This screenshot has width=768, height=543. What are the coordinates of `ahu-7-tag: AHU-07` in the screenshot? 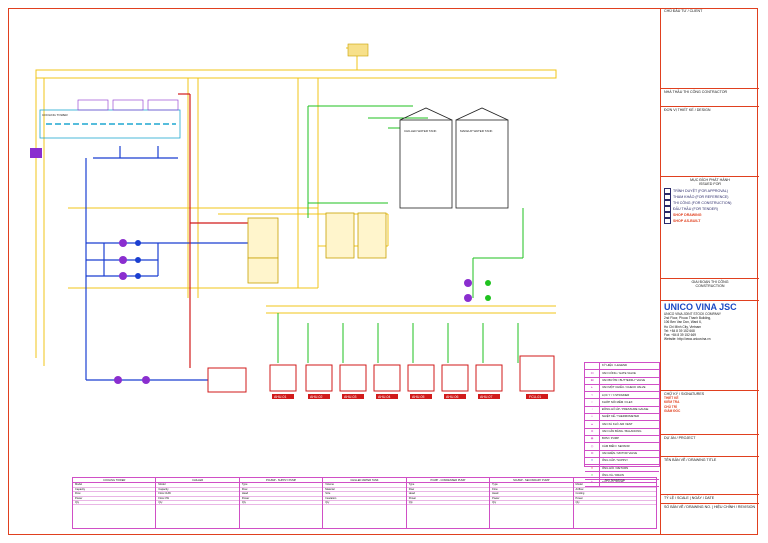 It's located at (486, 397).